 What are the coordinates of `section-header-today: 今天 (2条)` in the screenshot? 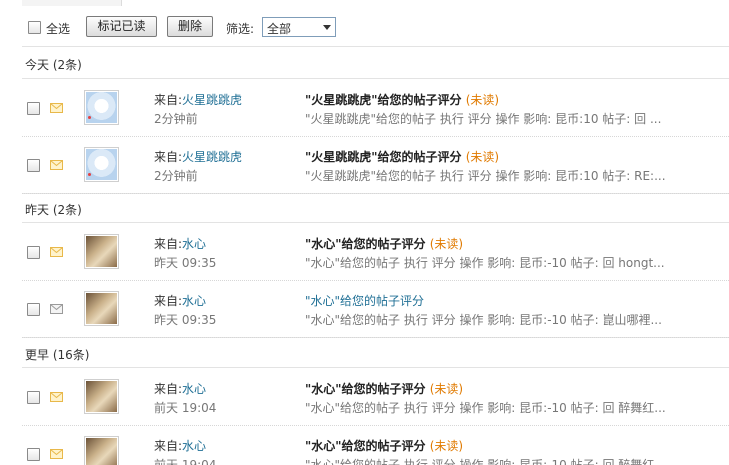 It's located at (53, 65).